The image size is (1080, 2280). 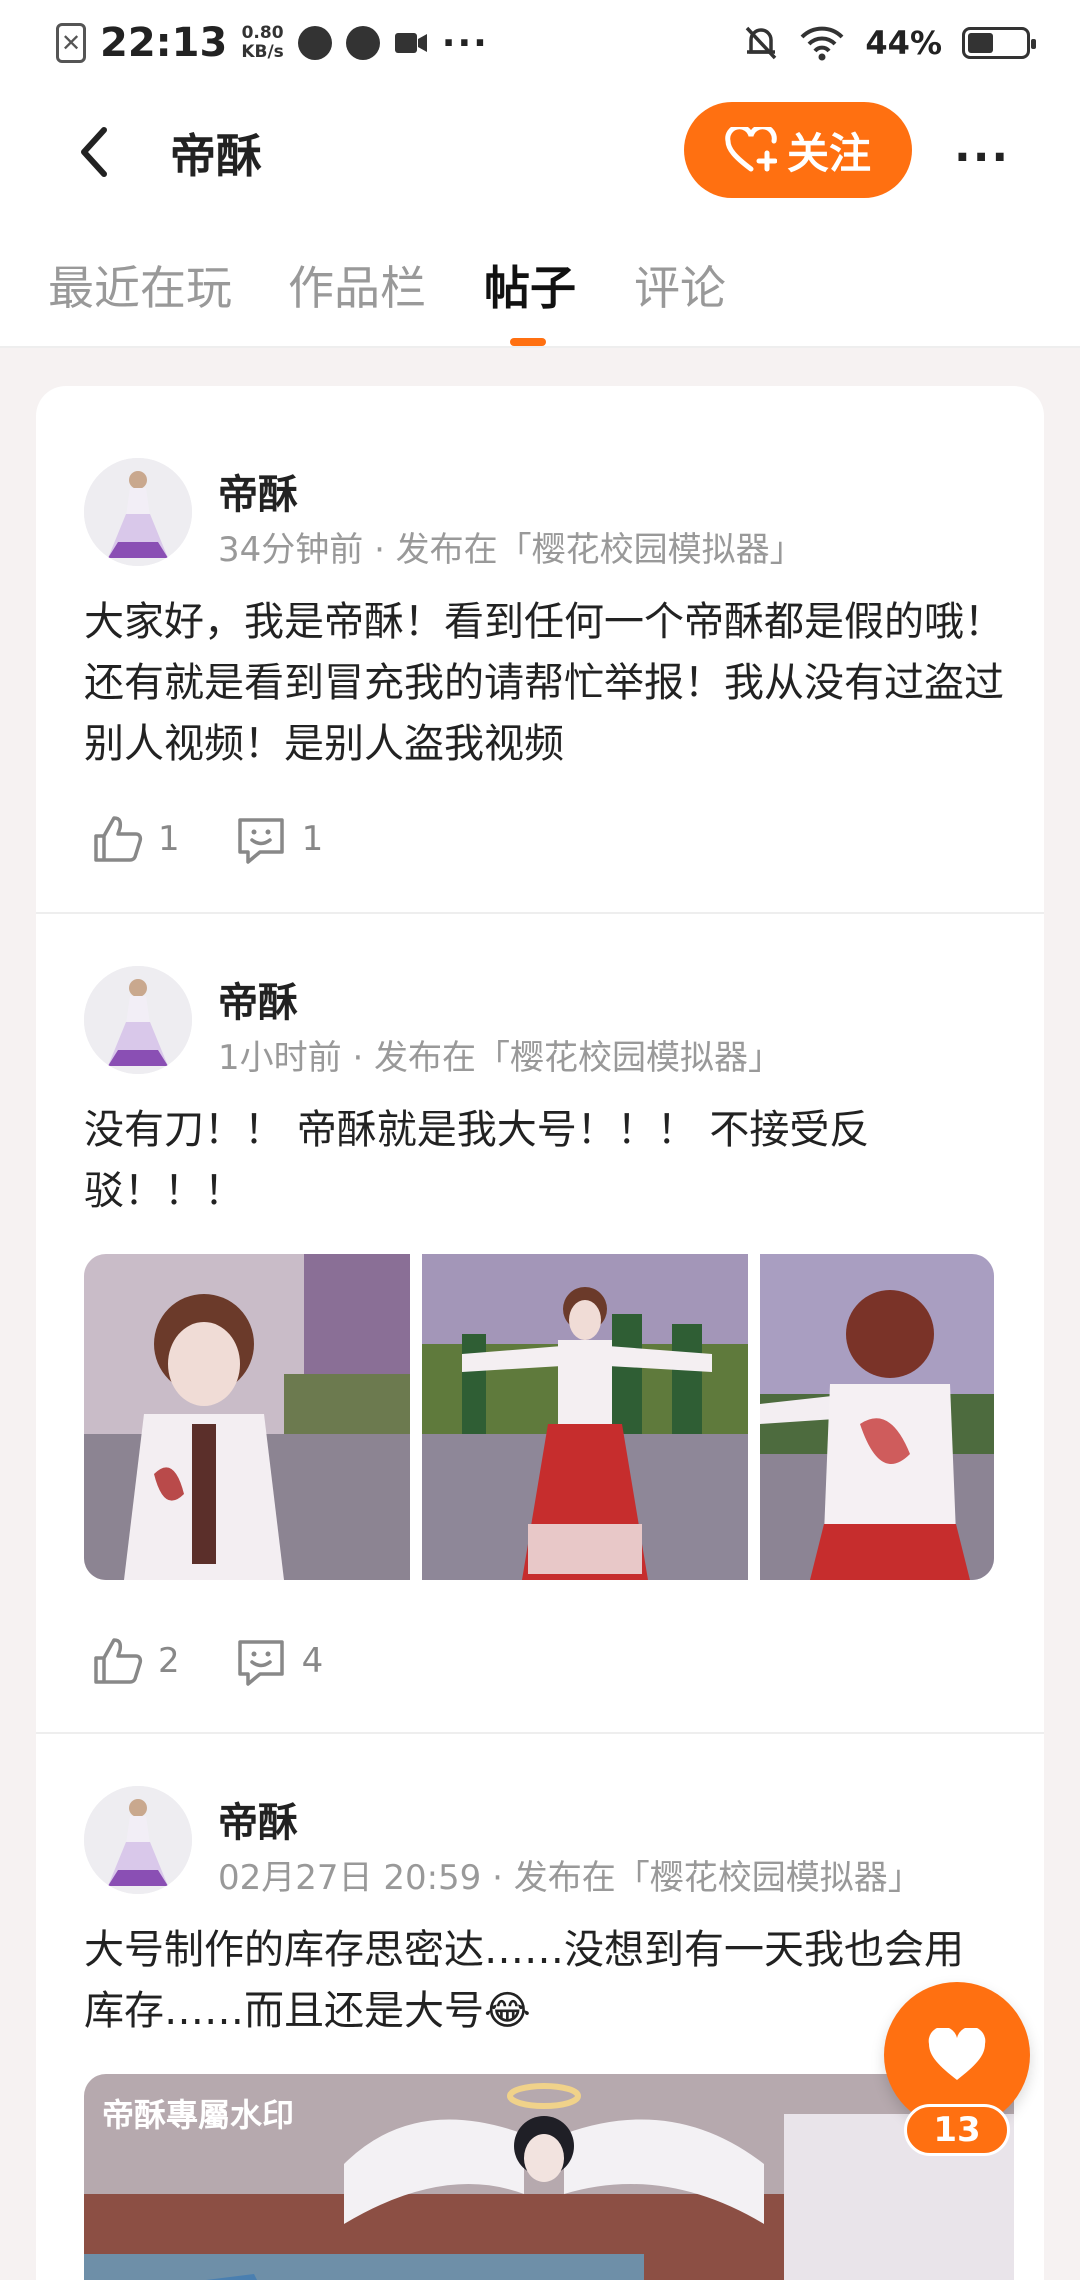 I want to click on post-image-grid, so click(x=539, y=1417).